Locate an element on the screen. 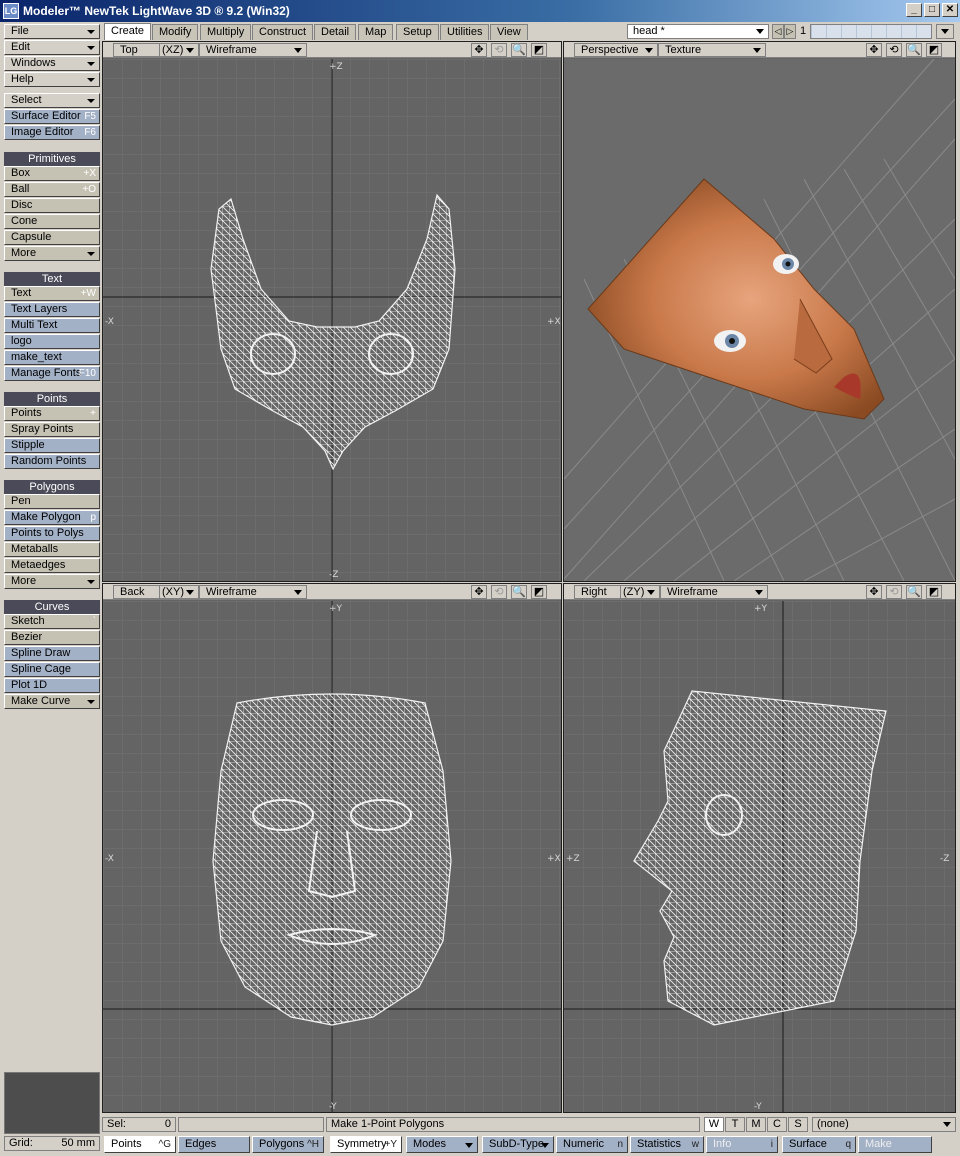  metaedges-button: Metaedges is located at coordinates (52, 565).